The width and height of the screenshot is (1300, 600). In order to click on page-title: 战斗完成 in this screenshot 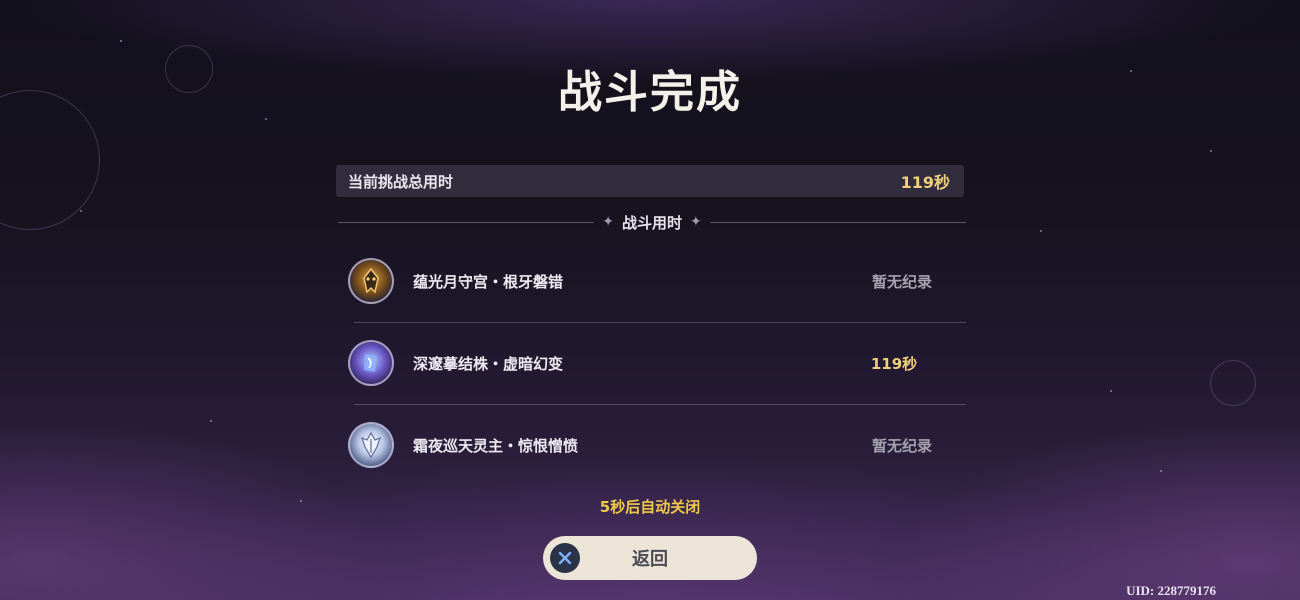, I will do `click(650, 92)`.